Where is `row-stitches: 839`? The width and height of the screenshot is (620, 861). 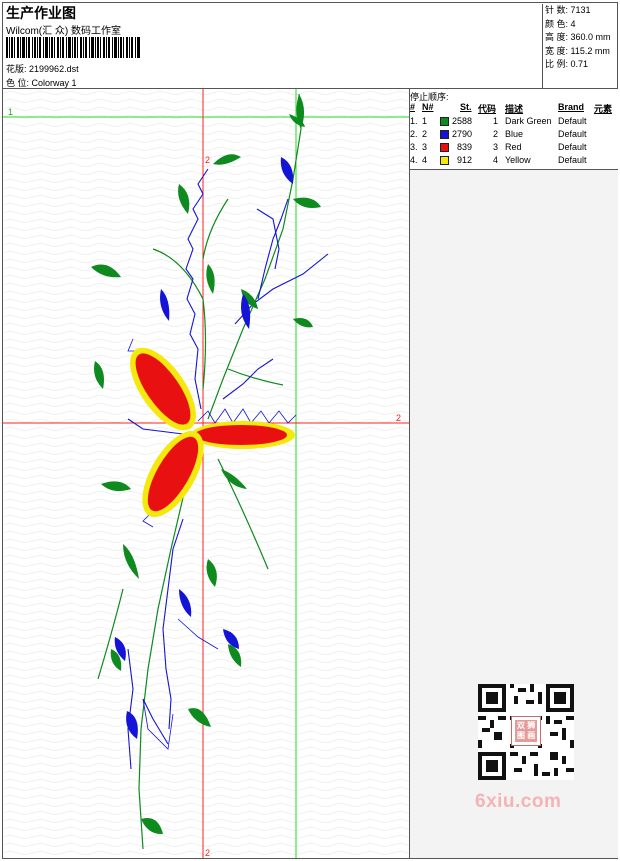 row-stitches: 839 is located at coordinates (465, 147).